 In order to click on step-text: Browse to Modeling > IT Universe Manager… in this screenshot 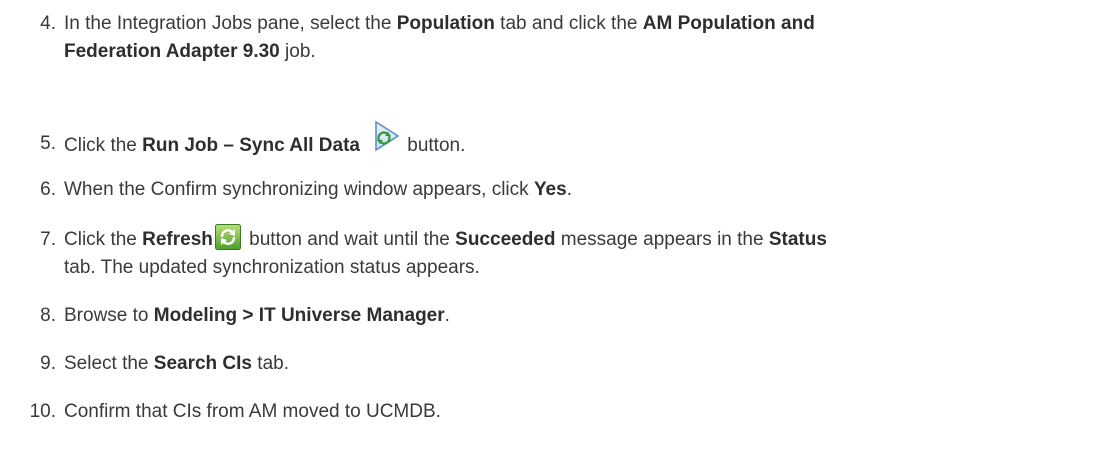, I will do `click(257, 315)`.